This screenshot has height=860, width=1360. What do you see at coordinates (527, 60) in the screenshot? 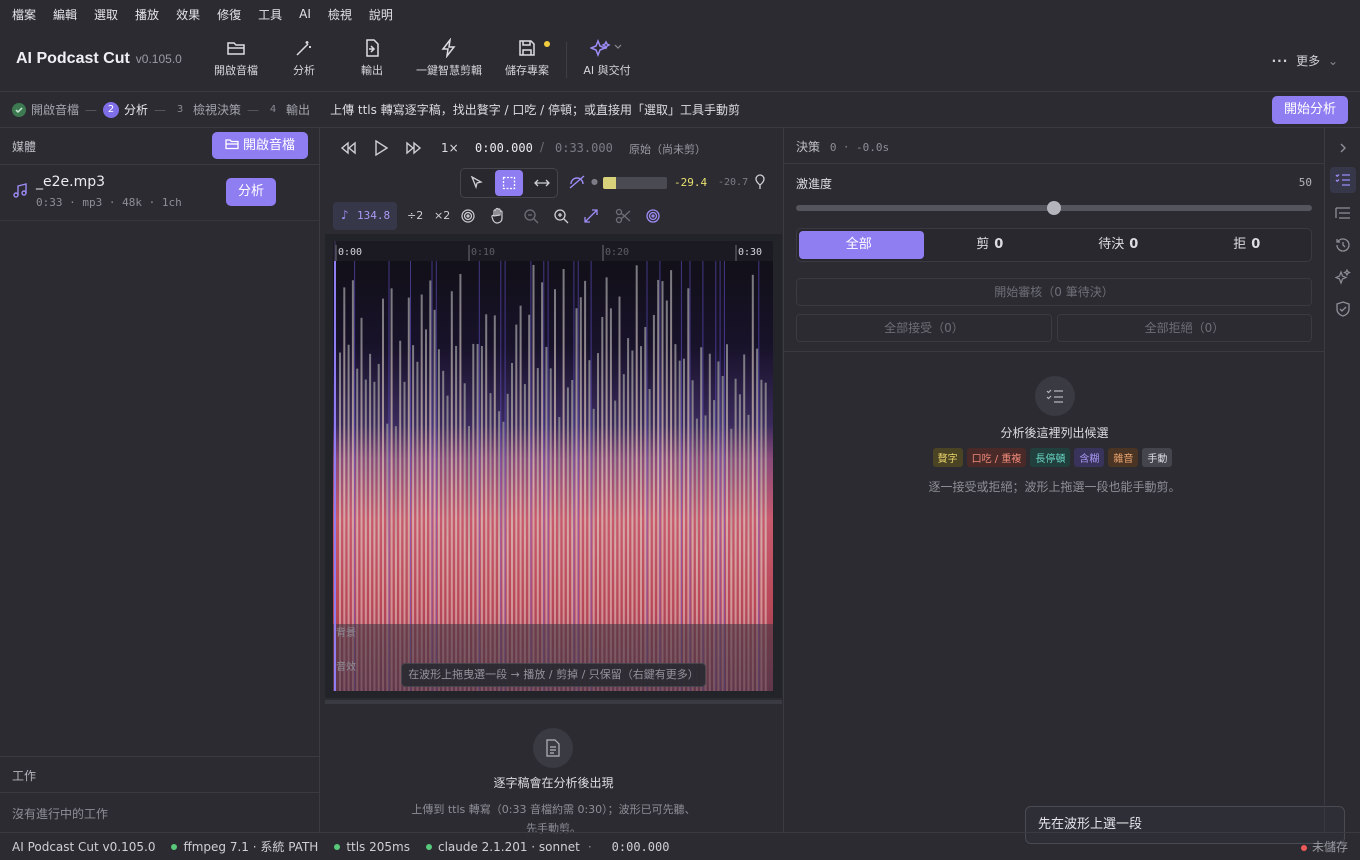
I see `save-project-button: 儲存專案` at bounding box center [527, 60].